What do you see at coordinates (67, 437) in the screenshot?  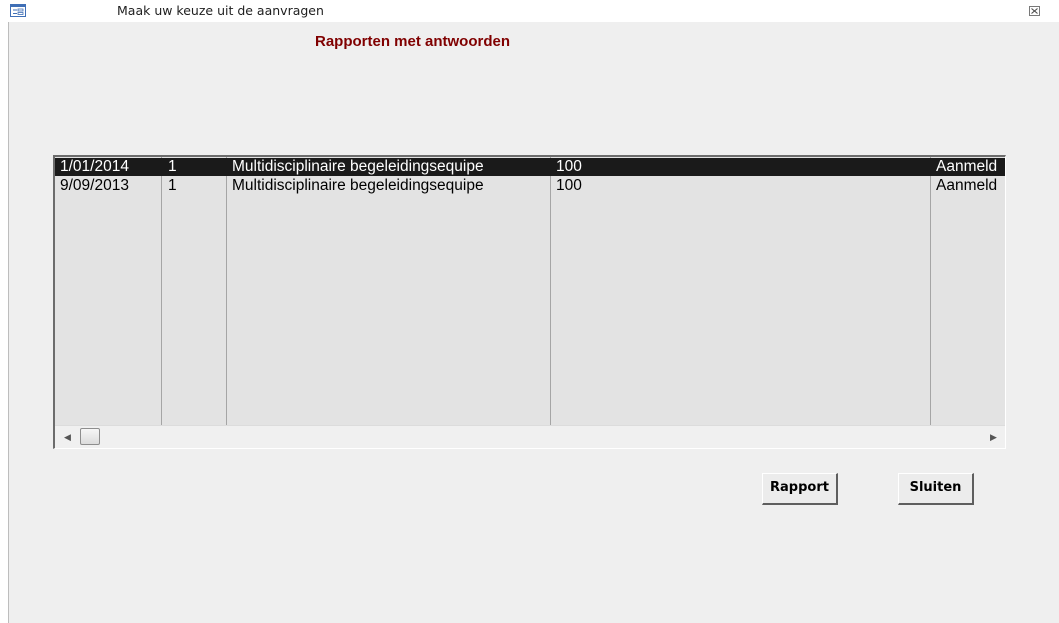 I see `arrow-left-icon: ◀` at bounding box center [67, 437].